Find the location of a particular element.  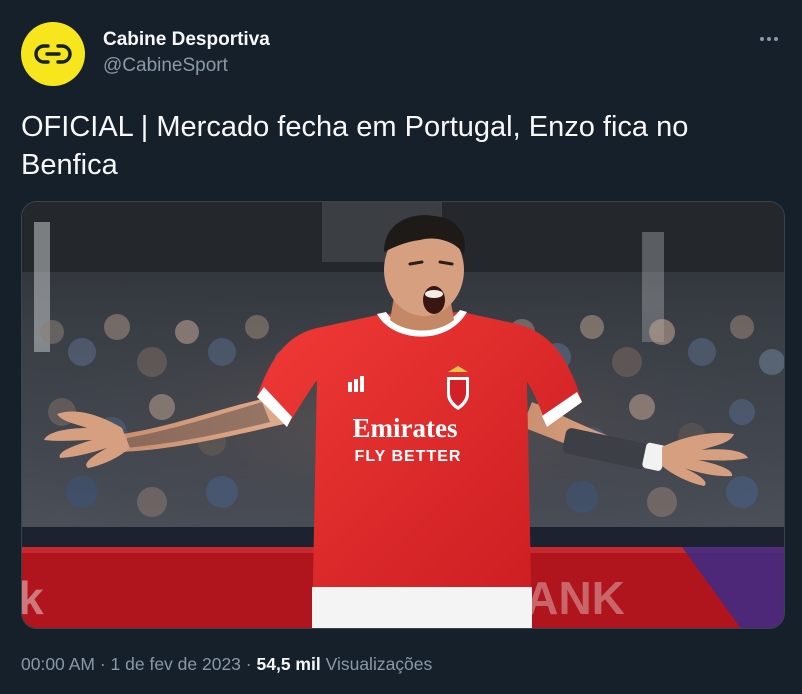

shirt-sponsor-line2: FLY BETTER is located at coordinates (408, 456).